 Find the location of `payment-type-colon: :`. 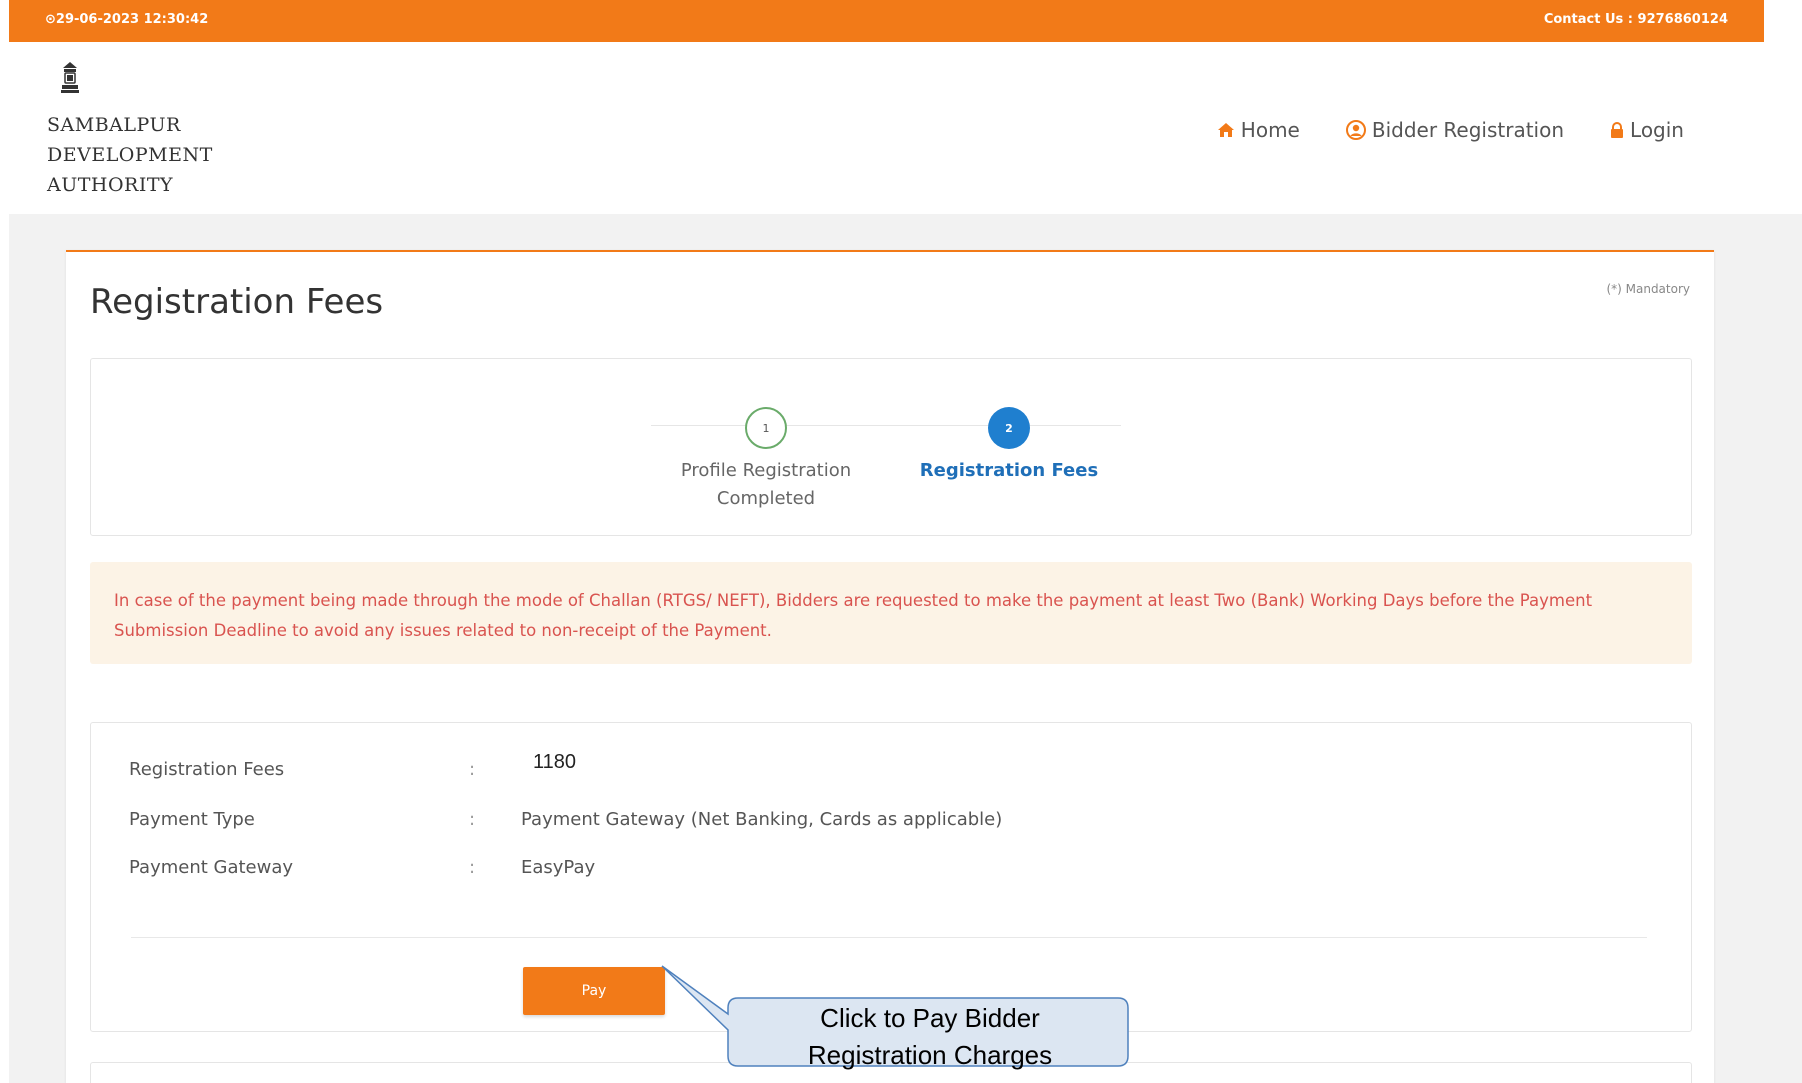

payment-type-colon: : is located at coordinates (472, 819).